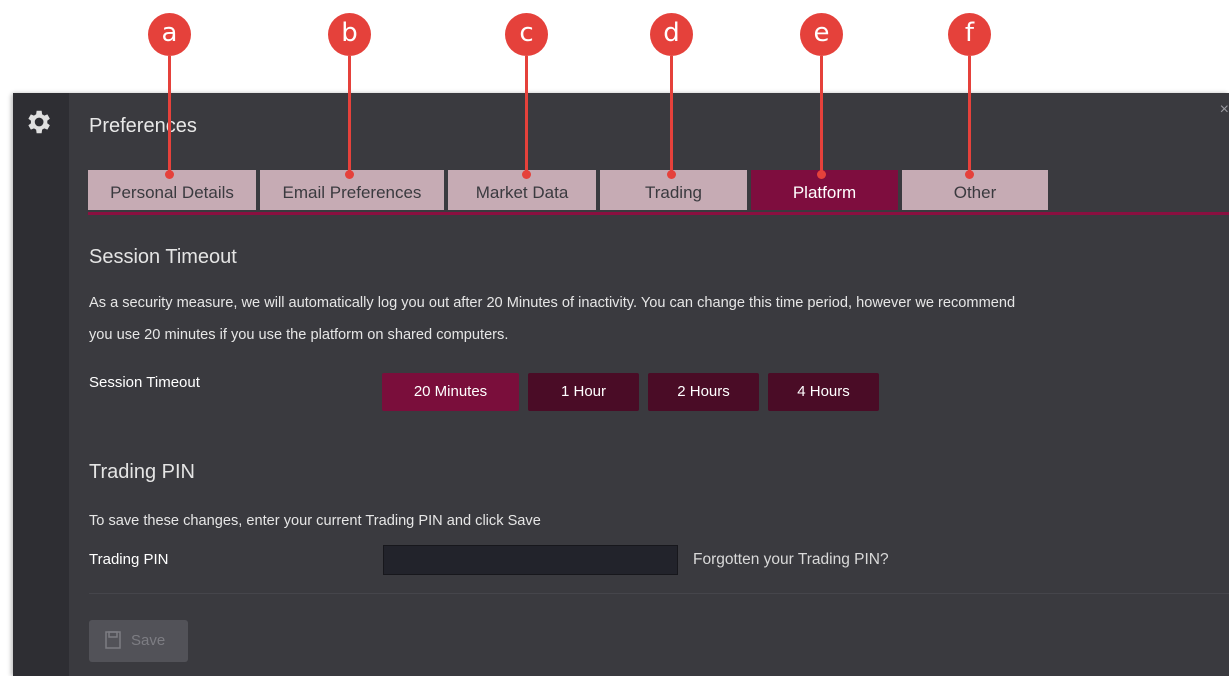 This screenshot has width=1229, height=676. Describe the element at coordinates (969, 115) in the screenshot. I see `annotation-leader-f` at that location.